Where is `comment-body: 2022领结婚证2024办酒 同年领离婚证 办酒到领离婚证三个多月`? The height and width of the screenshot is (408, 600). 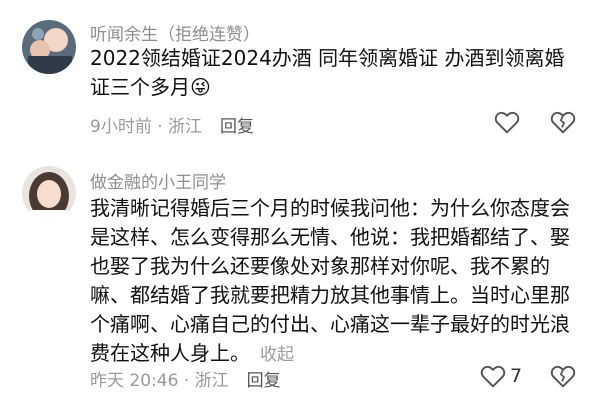 comment-body: 2022领结婚证2024办酒 同年领离婚证 办酒到领离婚证三个多月 is located at coordinates (327, 72).